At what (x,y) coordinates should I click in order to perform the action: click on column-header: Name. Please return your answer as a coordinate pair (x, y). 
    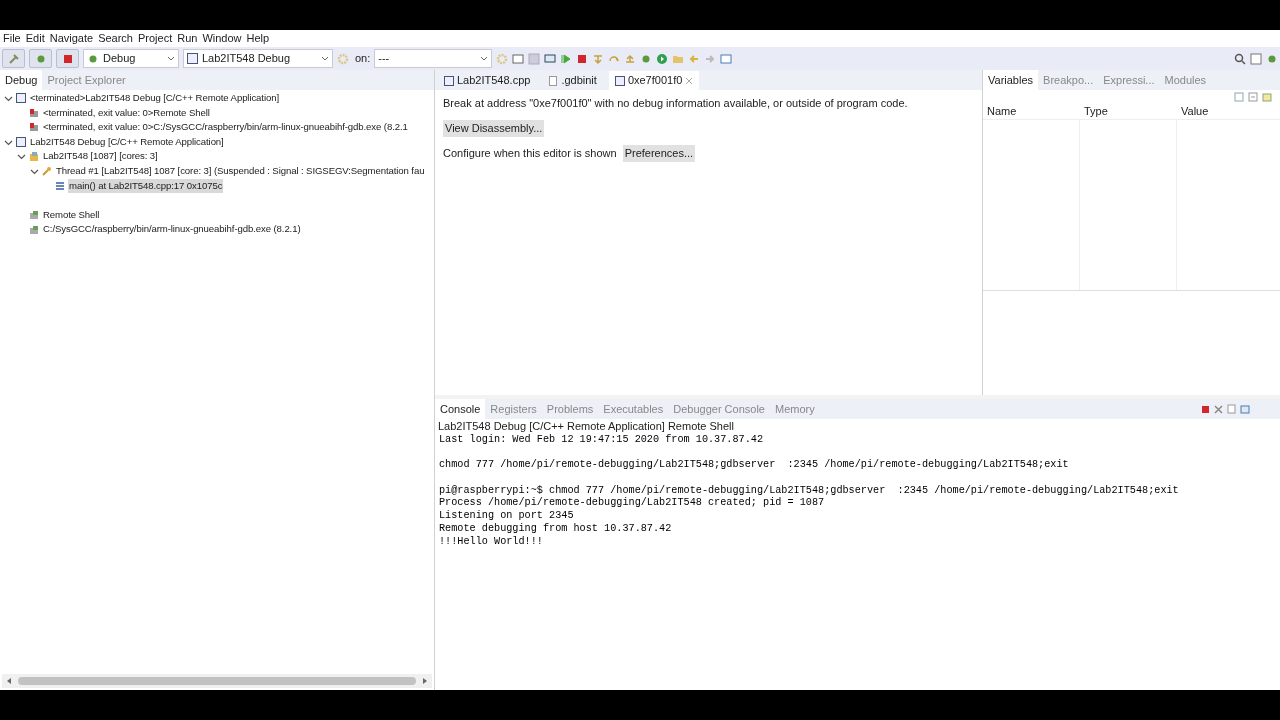
    Looking at the image, I should click on (1031, 111).